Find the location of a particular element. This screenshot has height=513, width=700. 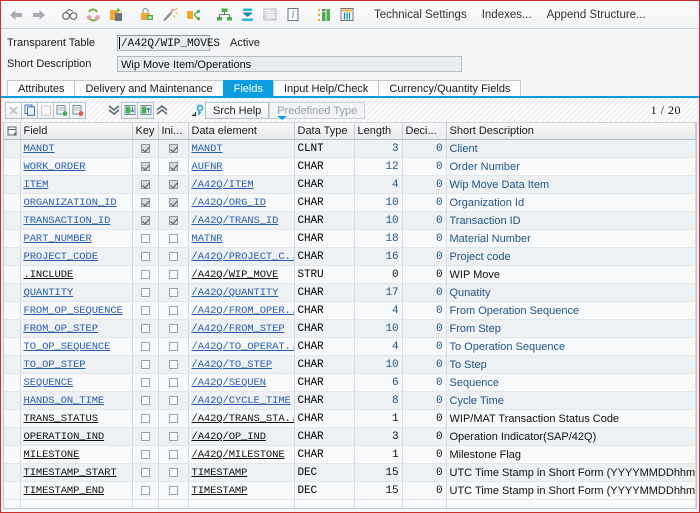

cell-data-element: MATNR is located at coordinates (241, 238).